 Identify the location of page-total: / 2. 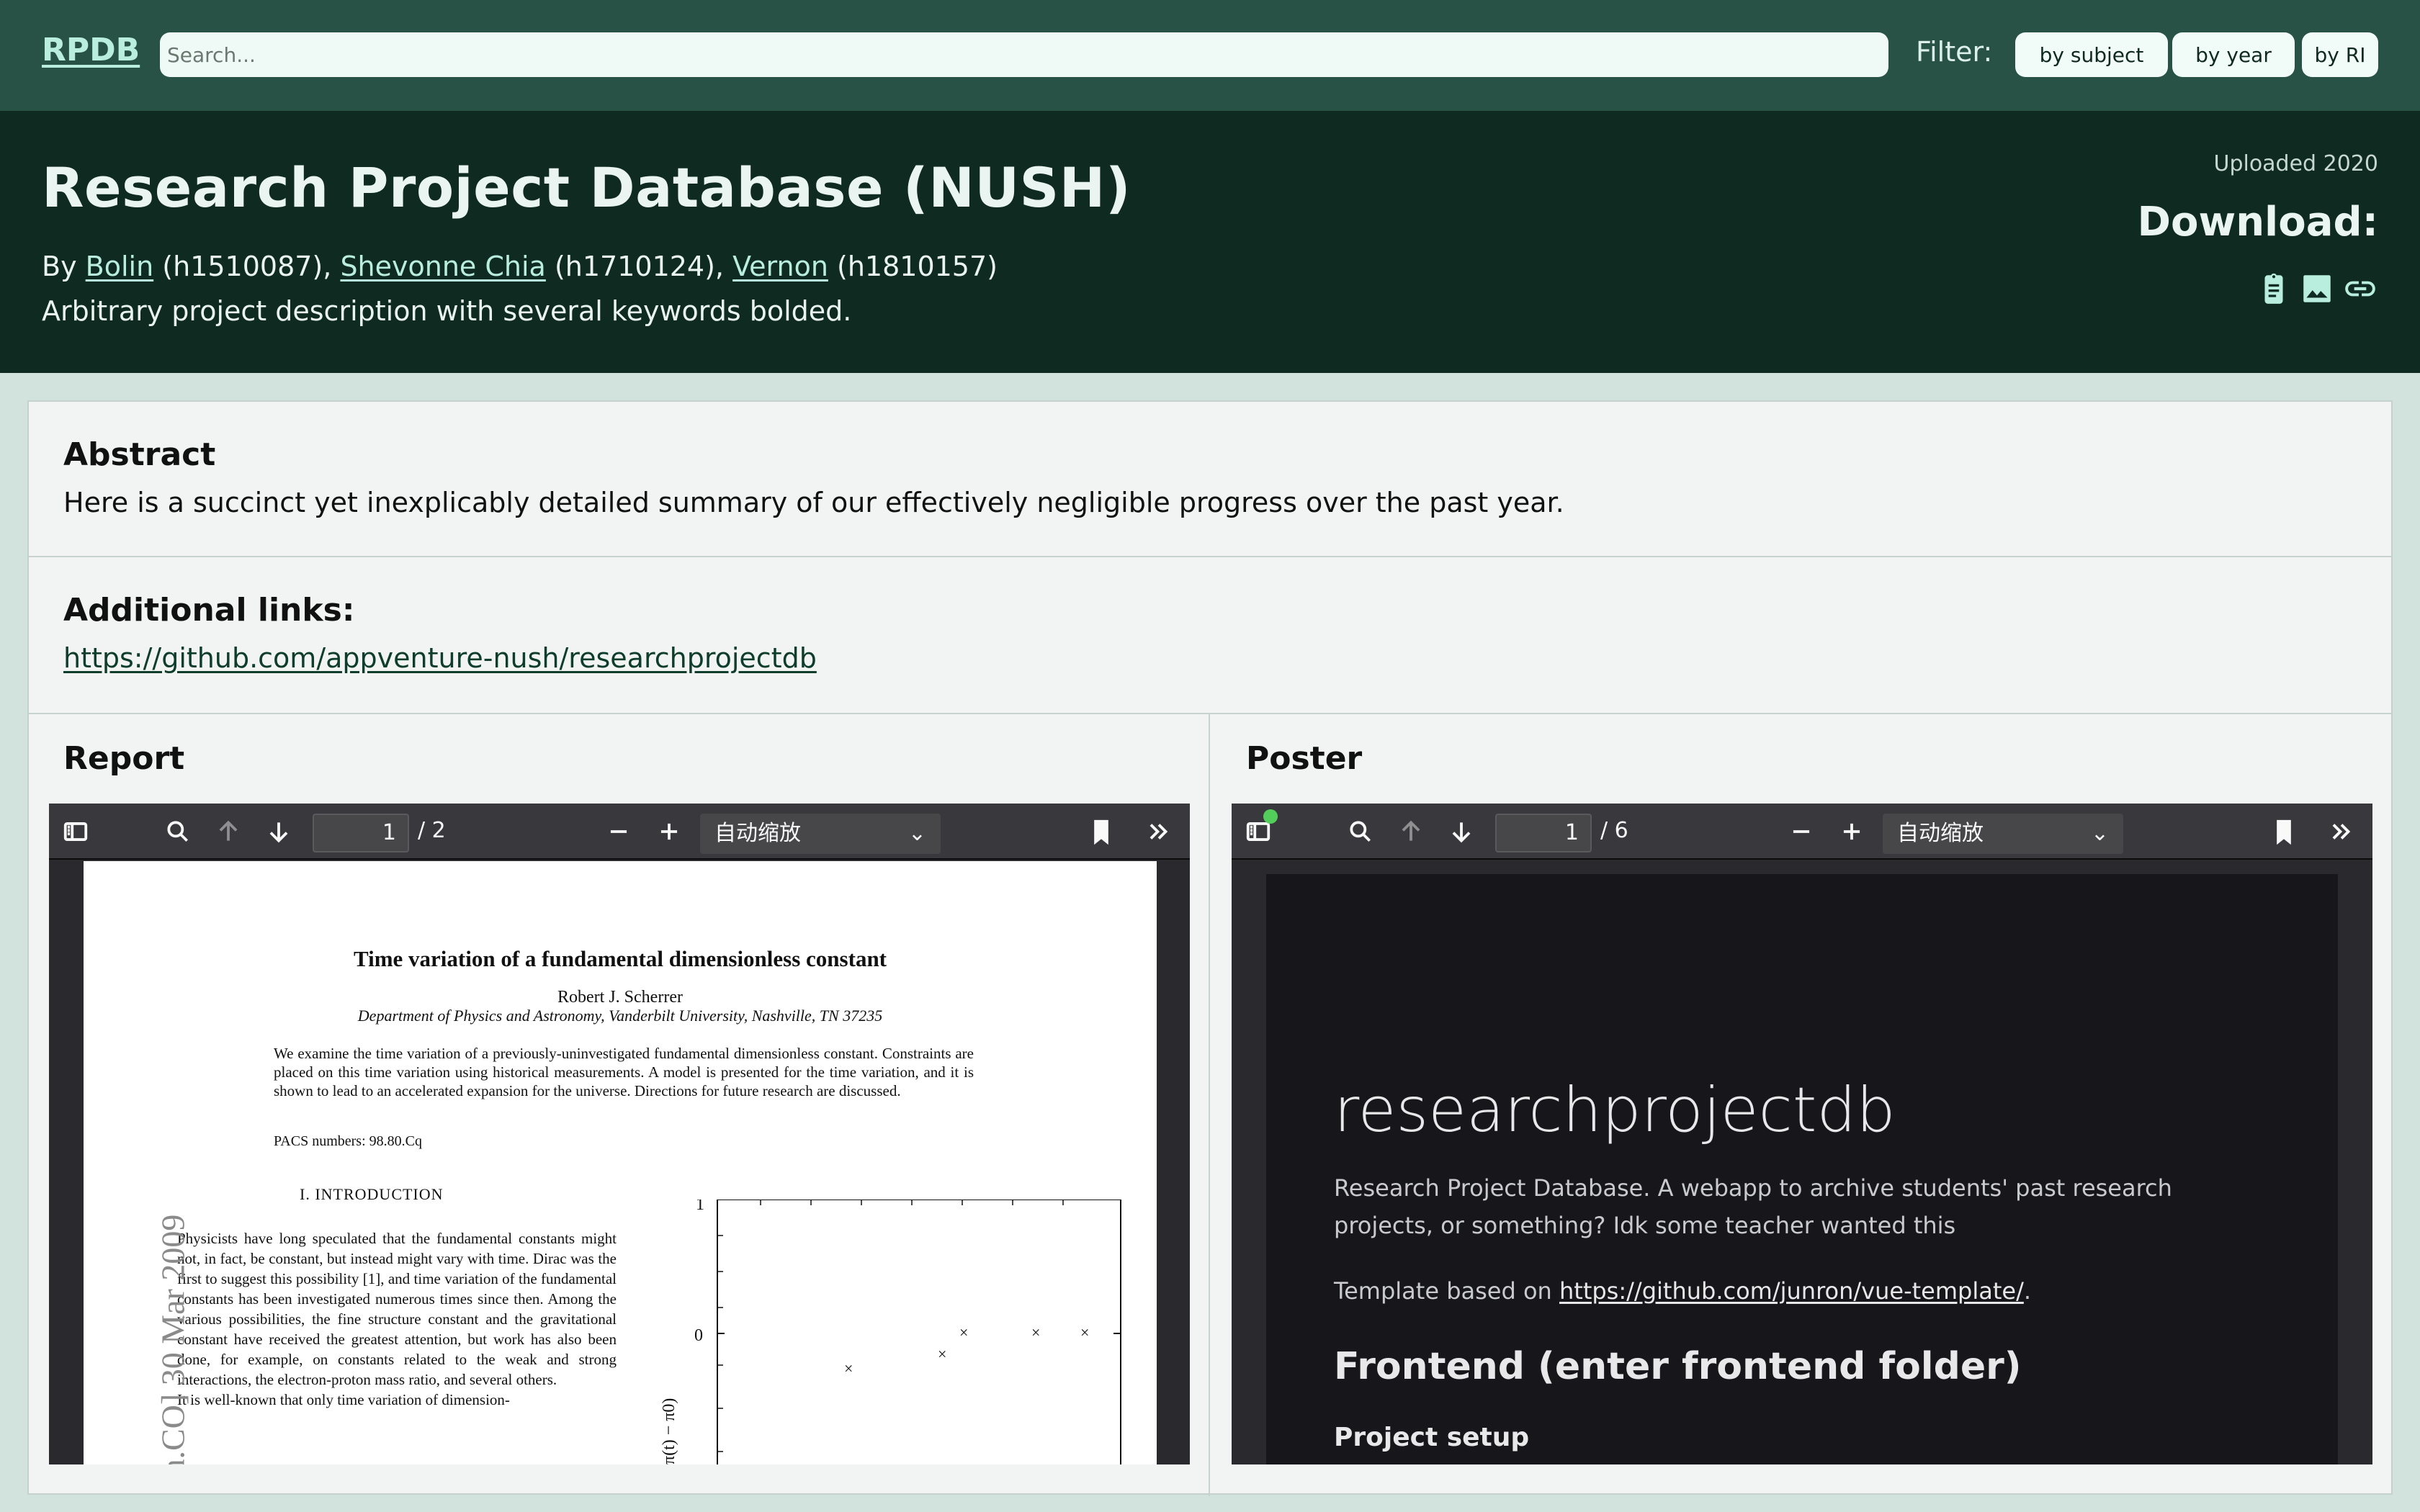
(432, 830).